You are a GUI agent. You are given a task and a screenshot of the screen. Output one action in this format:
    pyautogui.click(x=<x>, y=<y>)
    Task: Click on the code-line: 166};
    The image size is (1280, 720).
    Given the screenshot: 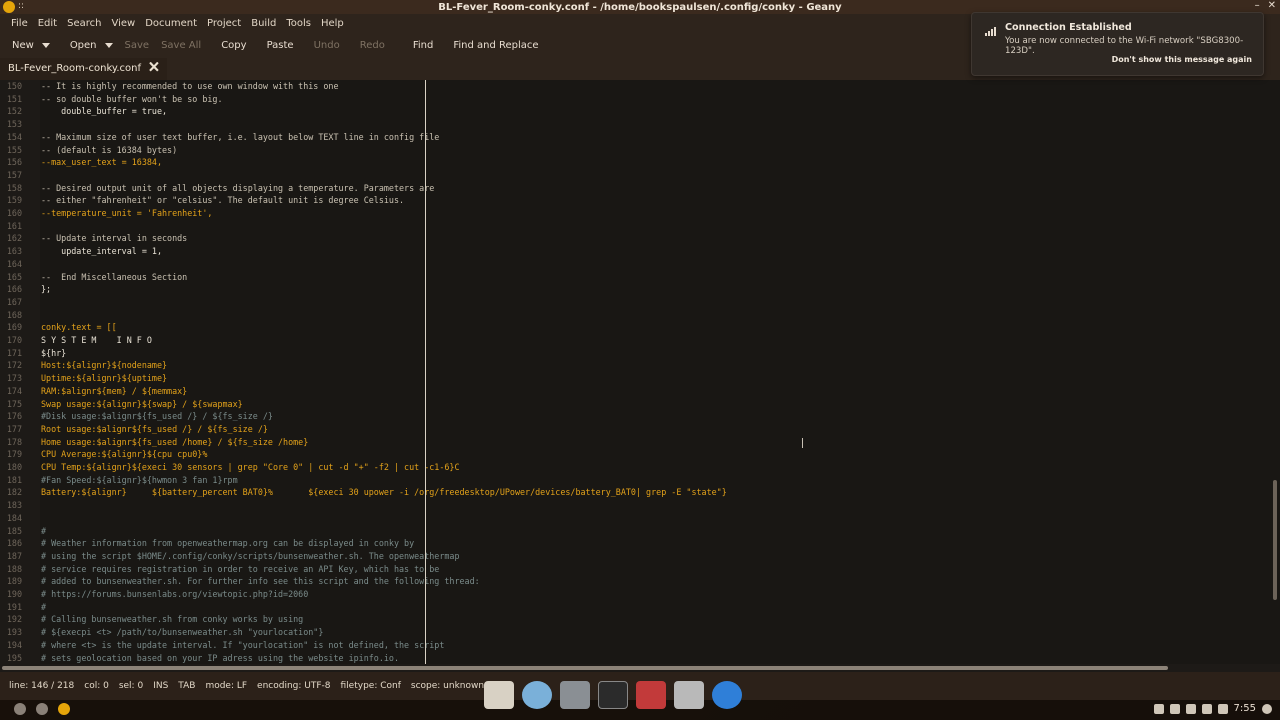 What is the action you would take?
    pyautogui.click(x=635, y=289)
    